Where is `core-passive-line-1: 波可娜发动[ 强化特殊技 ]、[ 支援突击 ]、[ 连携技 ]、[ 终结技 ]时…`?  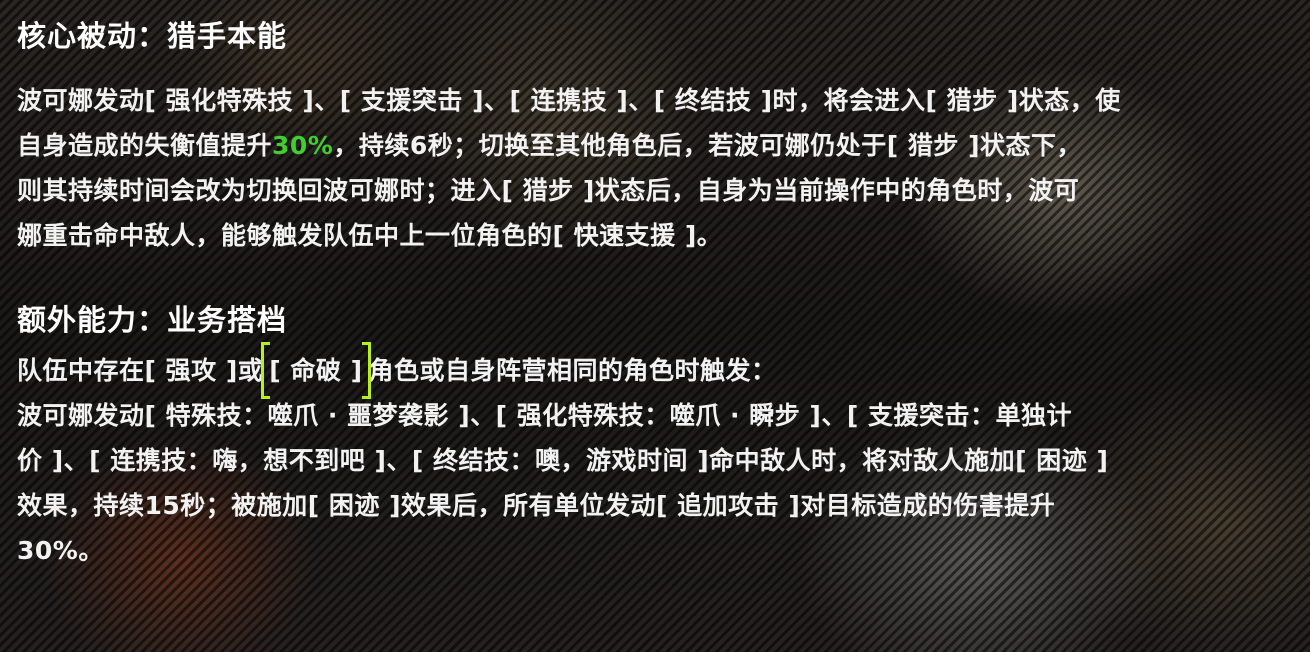 core-passive-line-1: 波可娜发动[ 强化特殊技 ]、[ 支援突击 ]、[ 连携技 ]、[ 终结技 ]时… is located at coordinates (569, 100).